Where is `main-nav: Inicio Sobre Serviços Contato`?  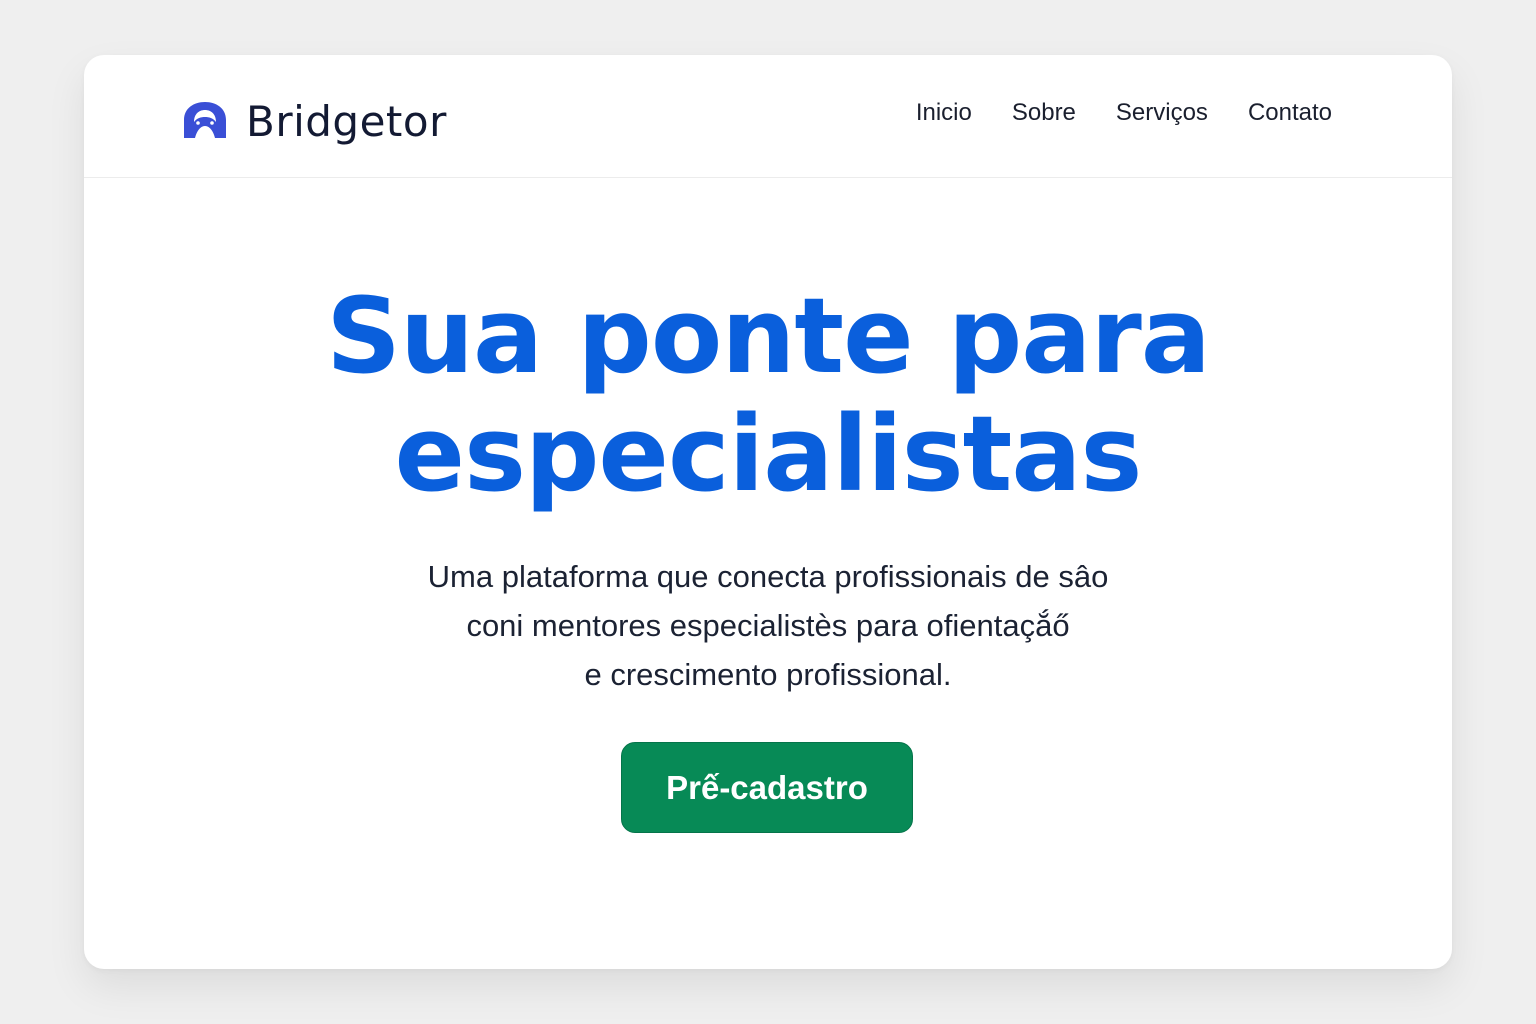 main-nav: Inicio Sobre Serviços Contato is located at coordinates (1124, 113).